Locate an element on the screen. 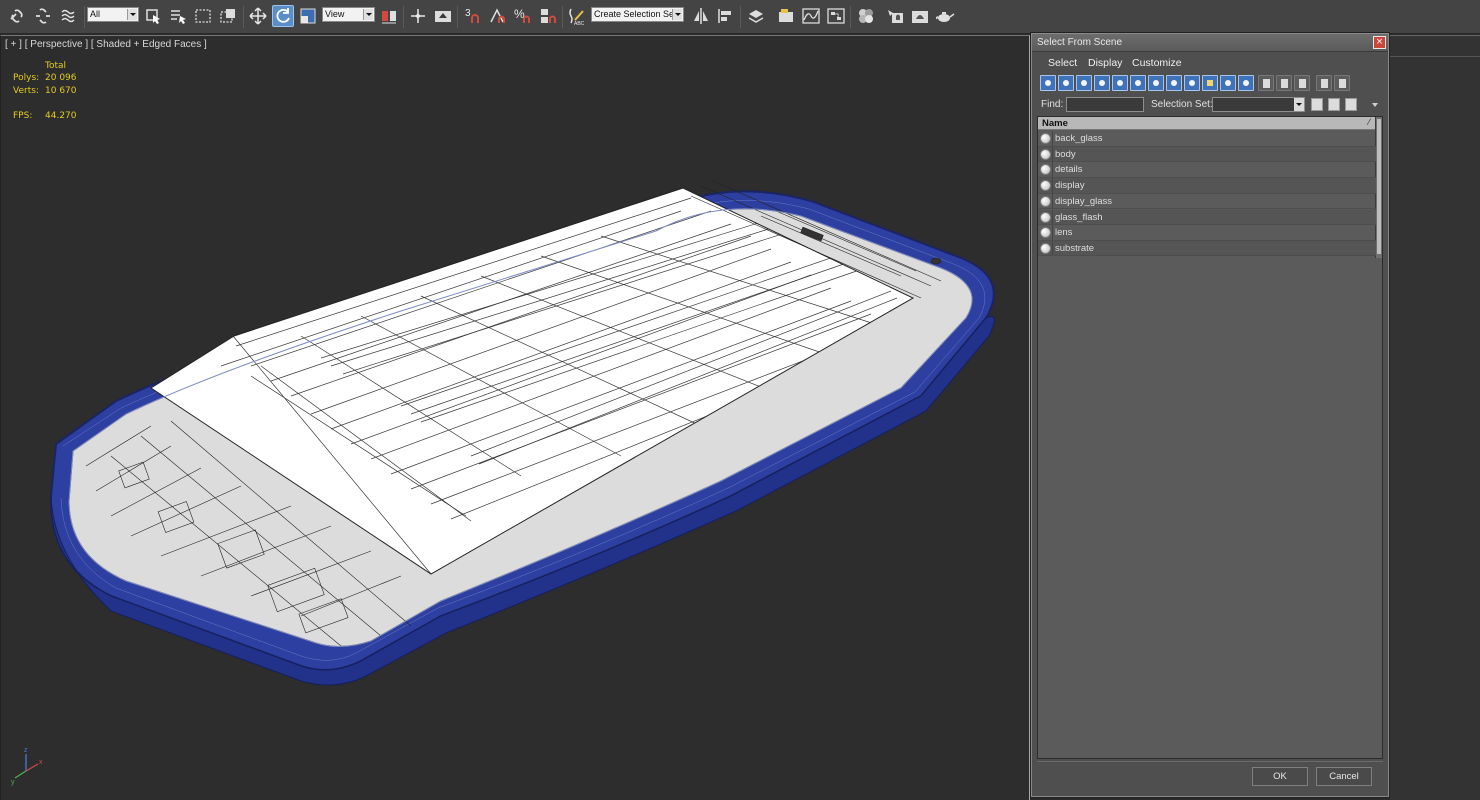 This screenshot has height=800, width=1480. list-item: body is located at coordinates (1207, 154).